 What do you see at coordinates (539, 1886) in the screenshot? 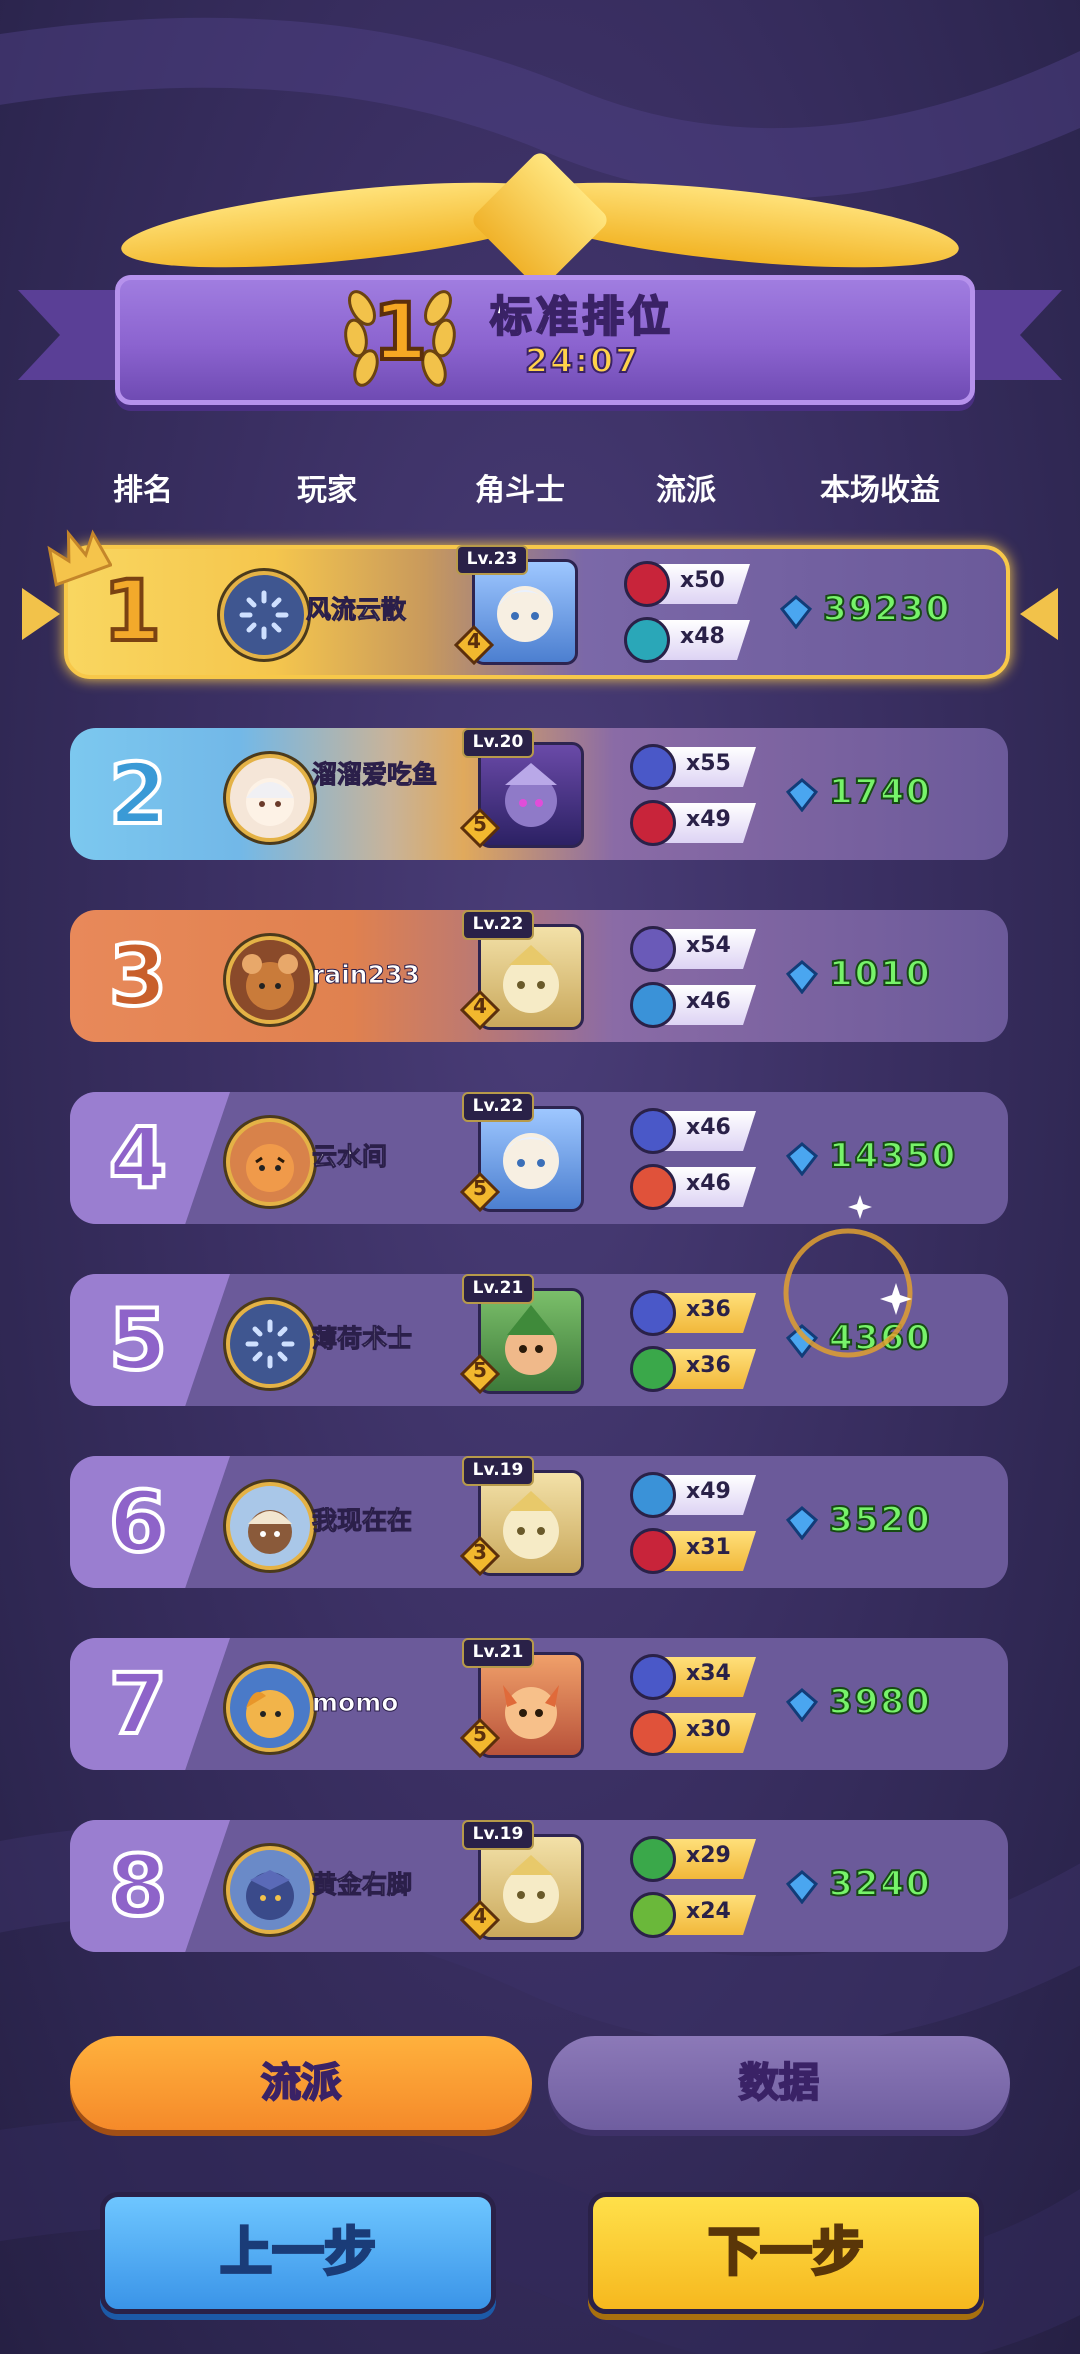
I see `ranking-row-8: 8 黄金右脚 Lv.19 4 x29 x24 3240` at bounding box center [539, 1886].